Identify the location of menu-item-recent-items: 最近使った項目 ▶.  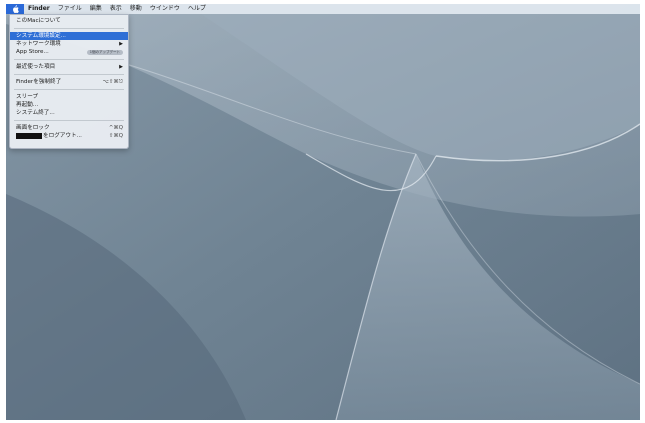
(69, 67).